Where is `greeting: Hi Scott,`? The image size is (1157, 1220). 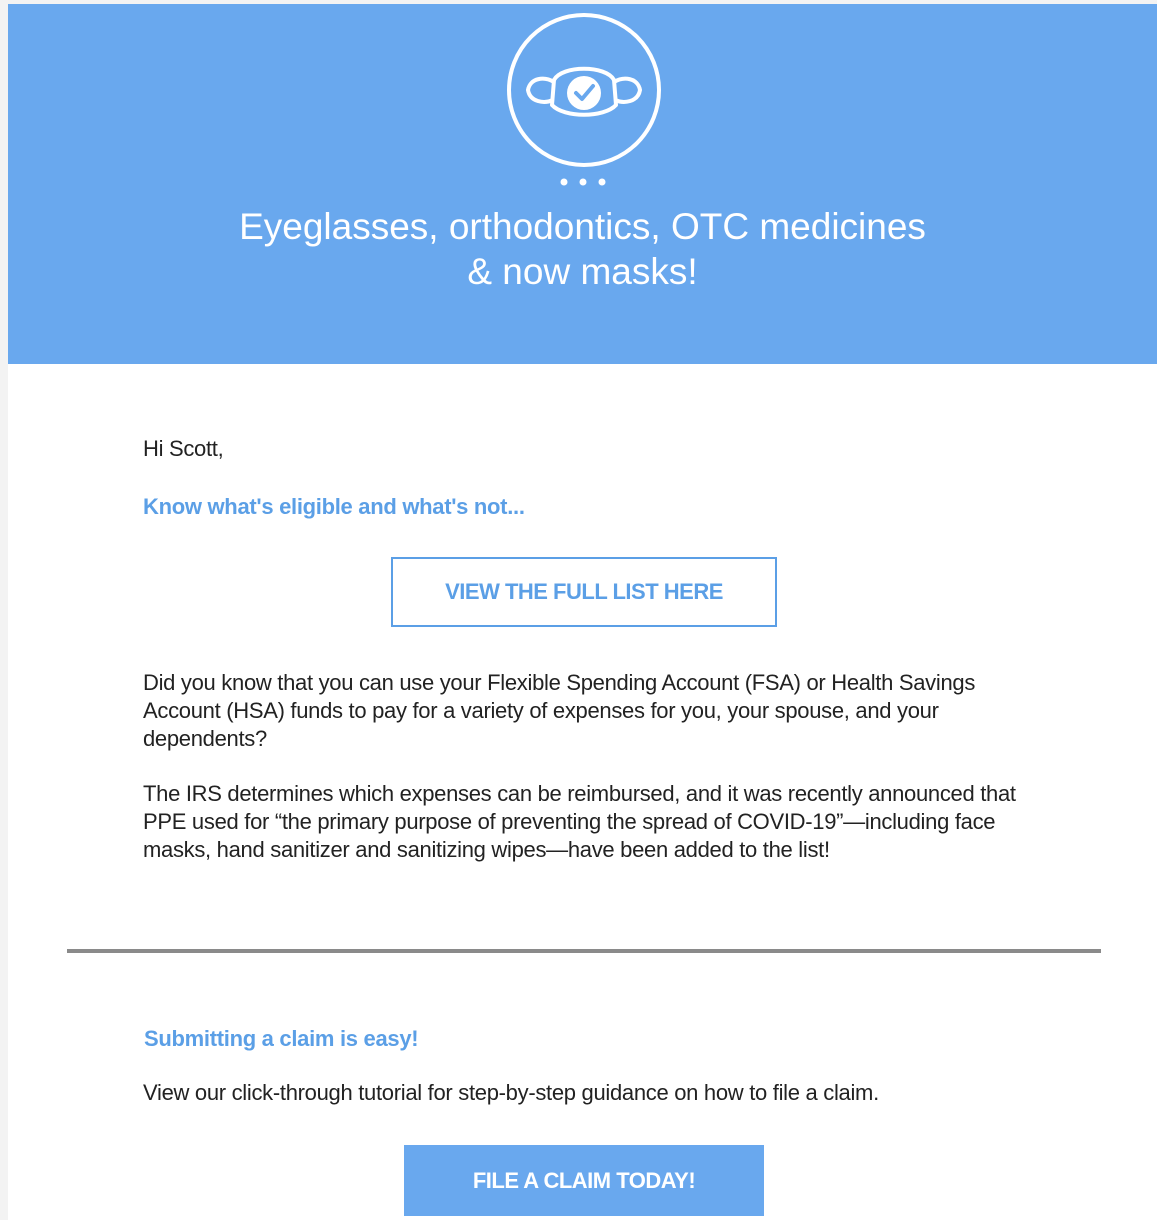
greeting: Hi Scott, is located at coordinates (183, 448).